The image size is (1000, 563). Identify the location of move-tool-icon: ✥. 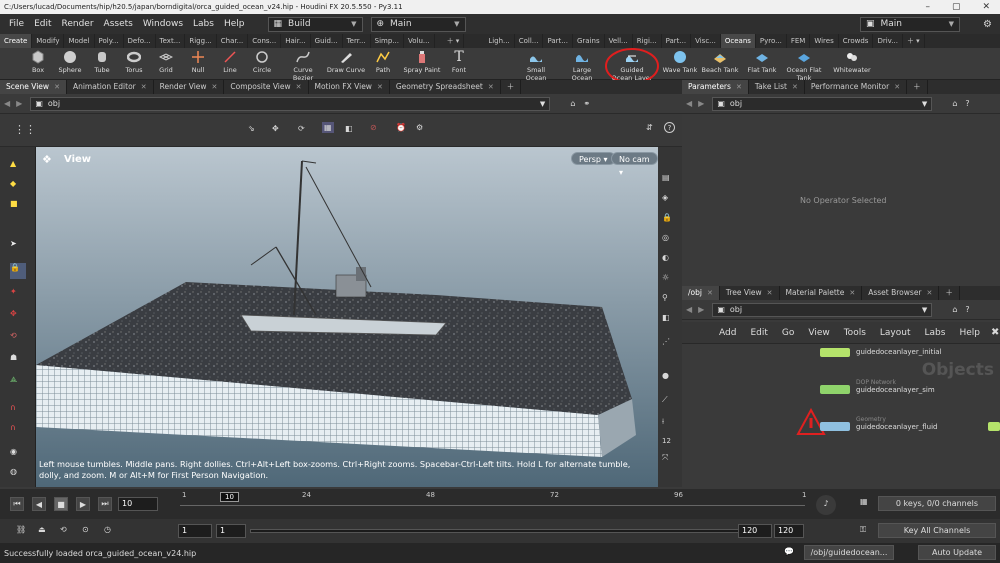
(275, 128).